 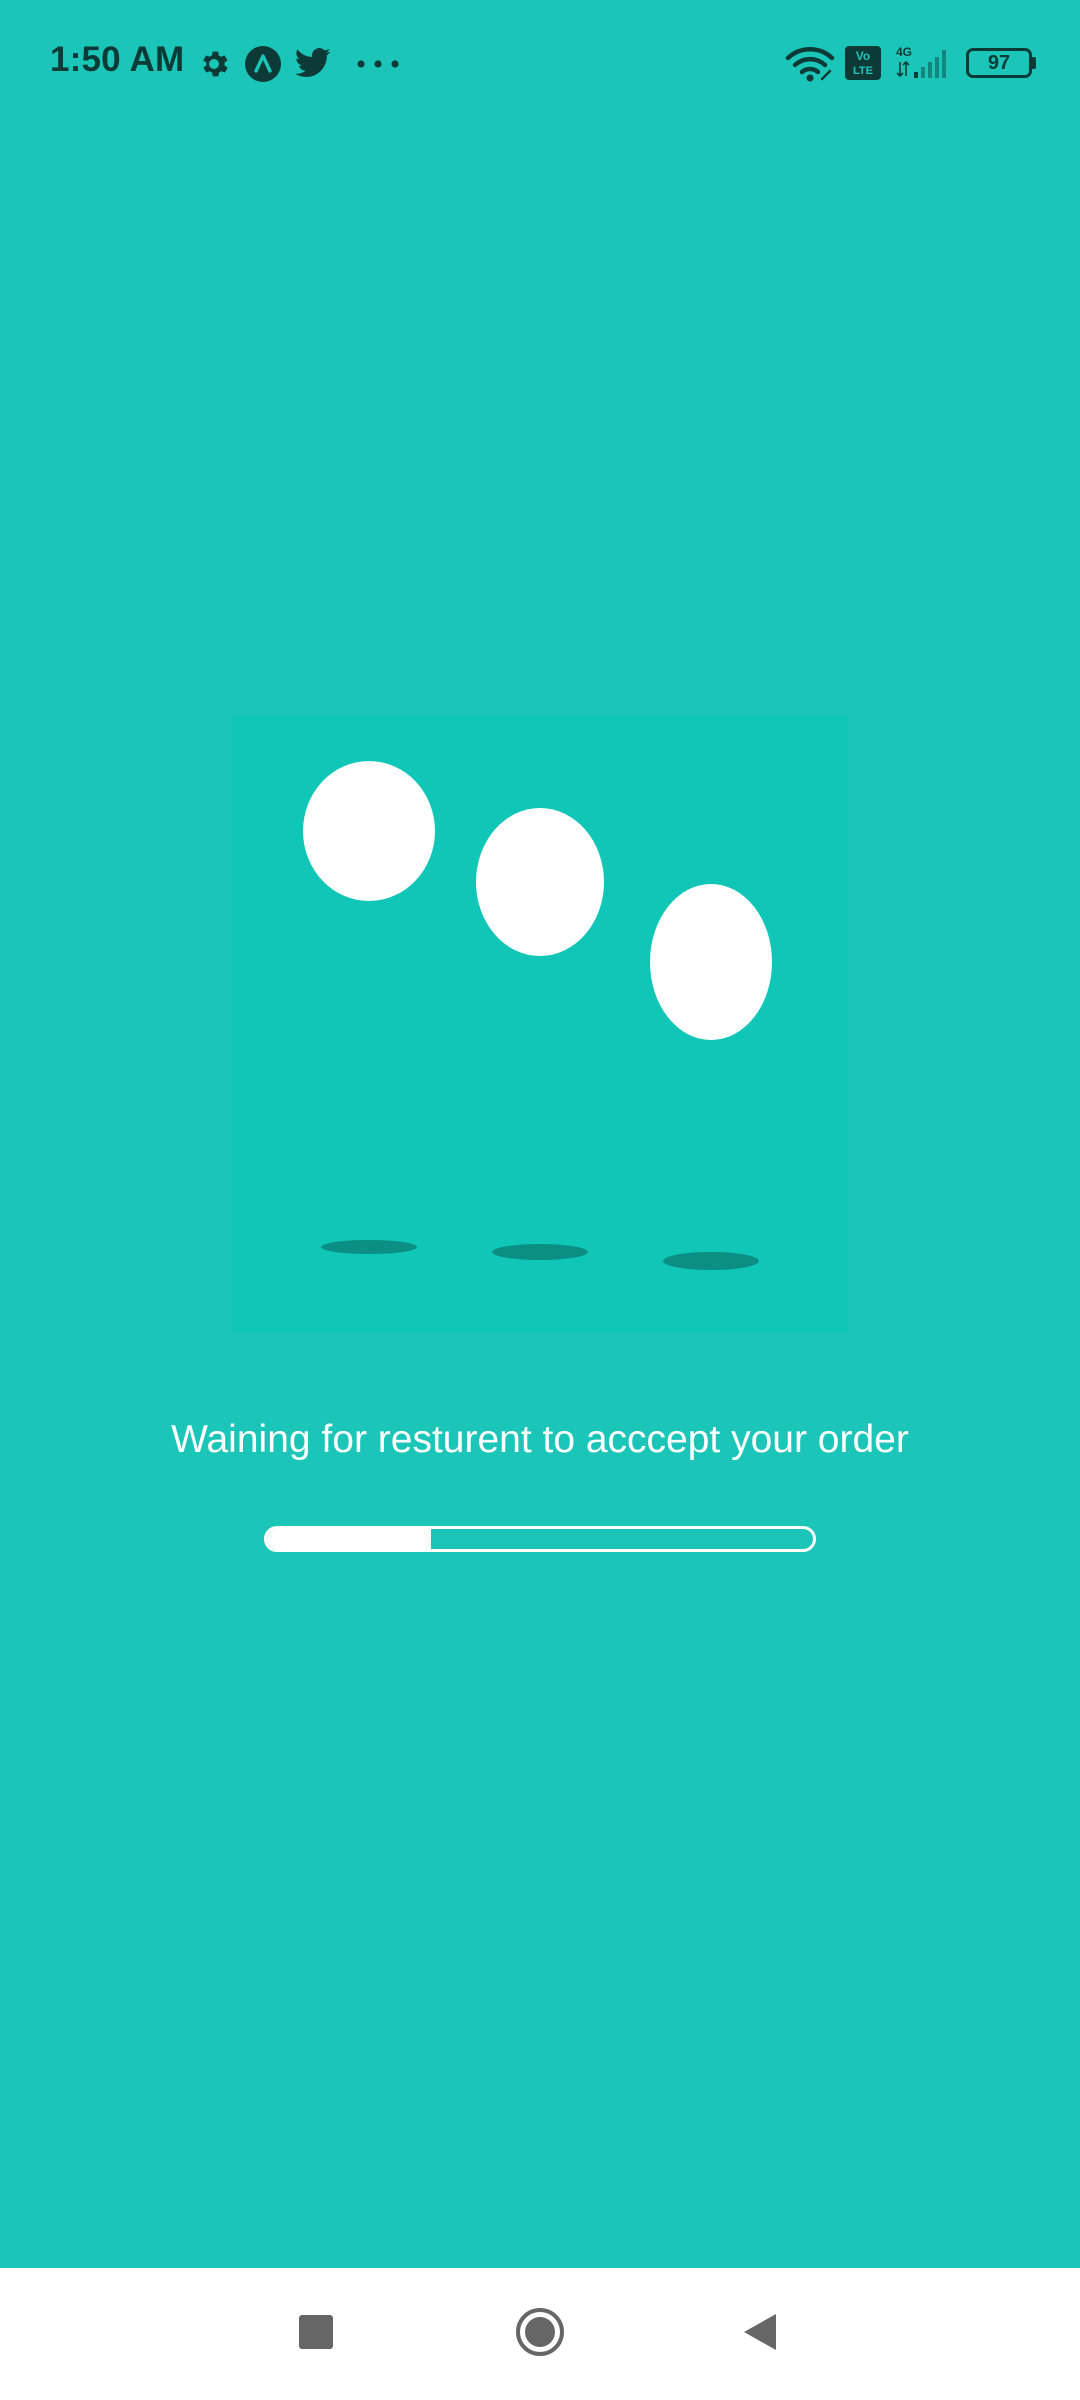 I want to click on svg-text: LTE, so click(x=863, y=71).